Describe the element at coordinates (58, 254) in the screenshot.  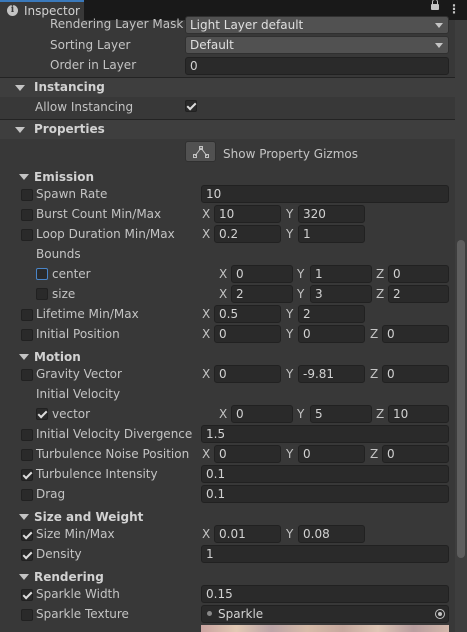
I see `bounds-label: Bounds` at that location.